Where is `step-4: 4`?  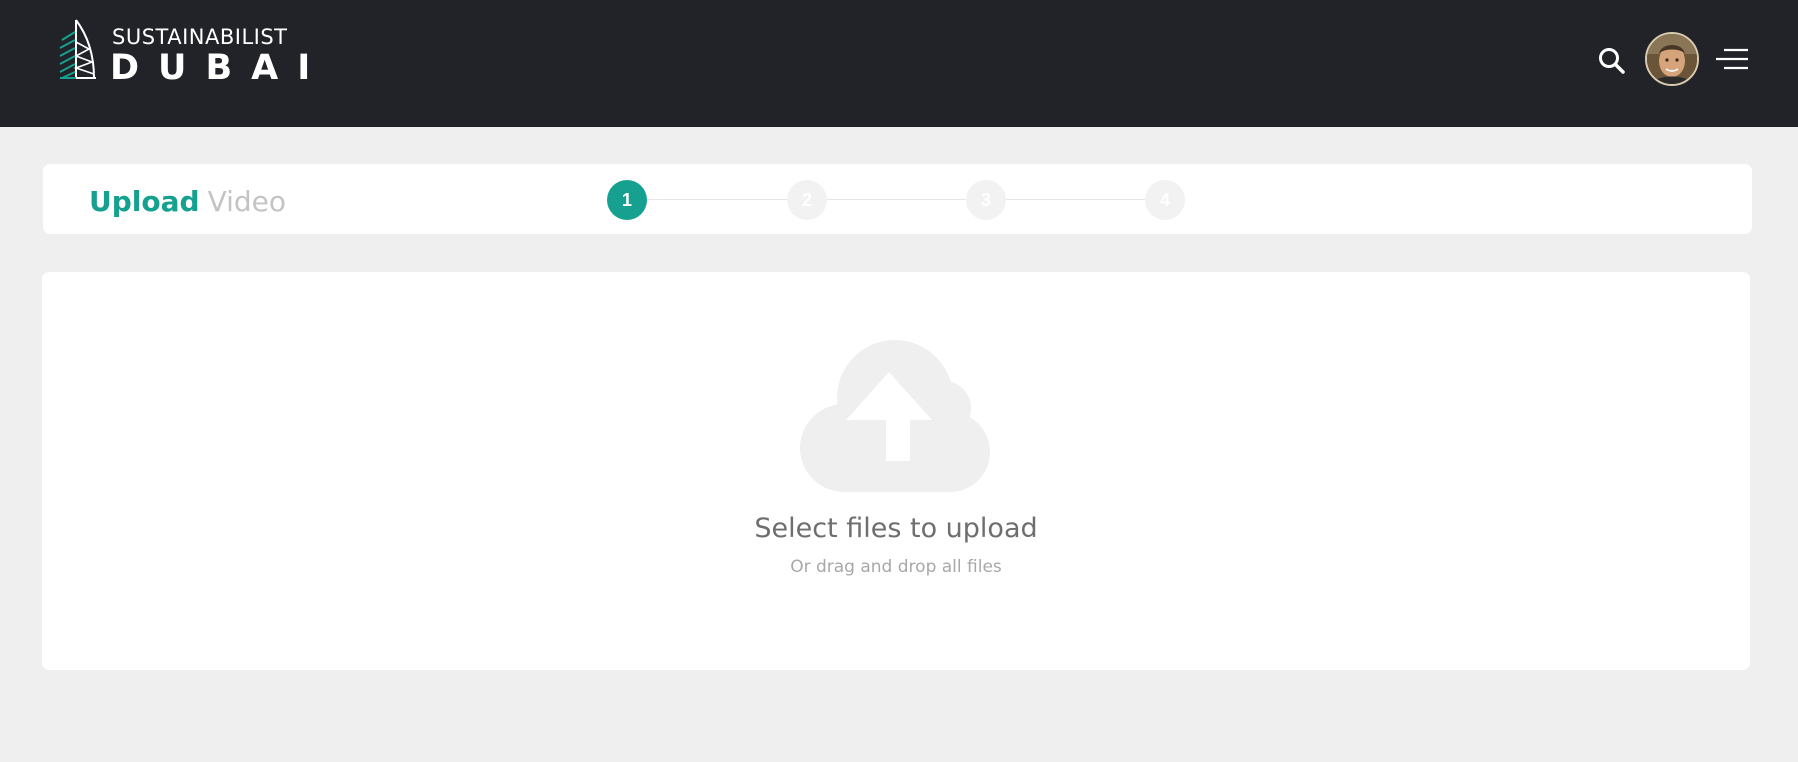 step-4: 4 is located at coordinates (1165, 200).